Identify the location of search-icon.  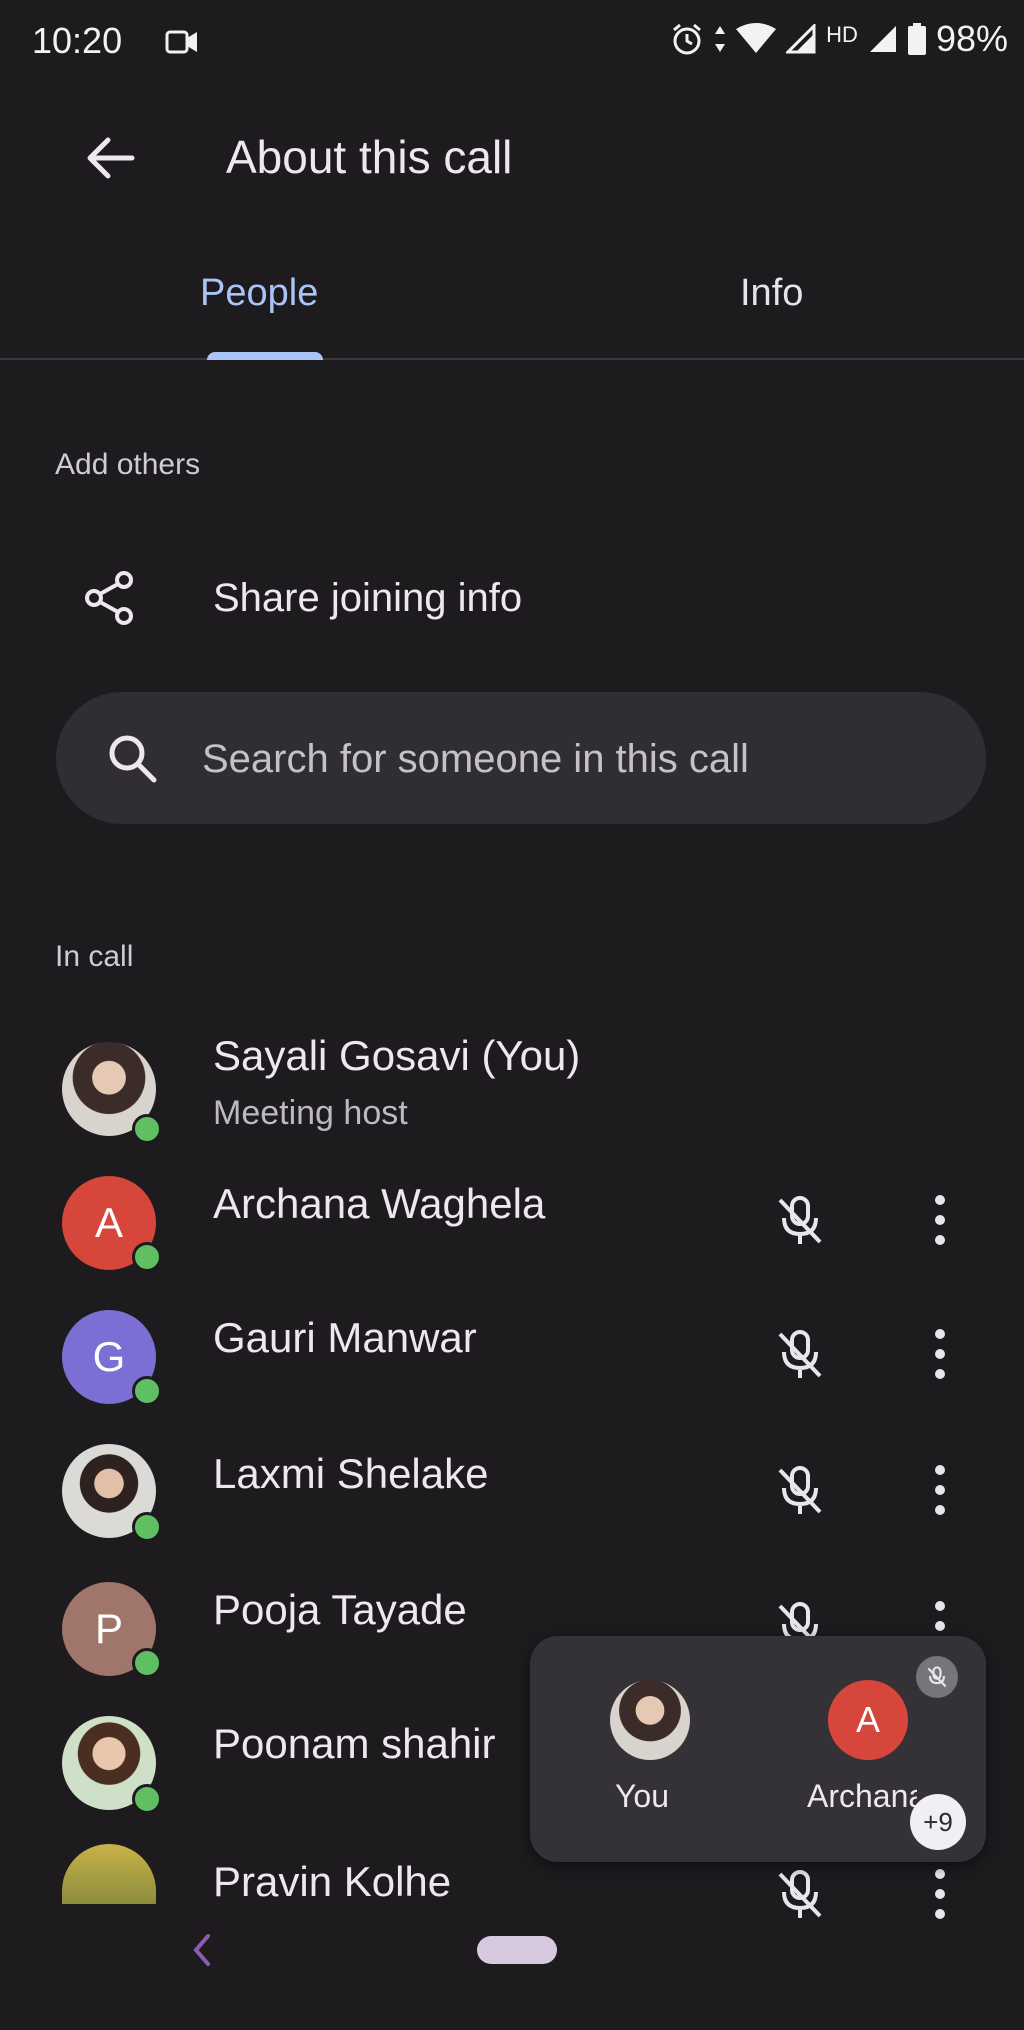
(133, 759).